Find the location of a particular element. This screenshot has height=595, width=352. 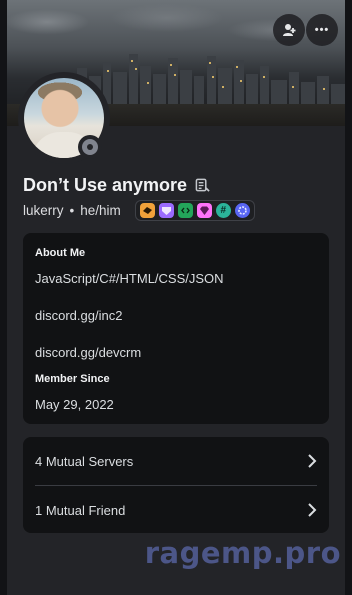

offline-status-icon is located at coordinates (90, 147).